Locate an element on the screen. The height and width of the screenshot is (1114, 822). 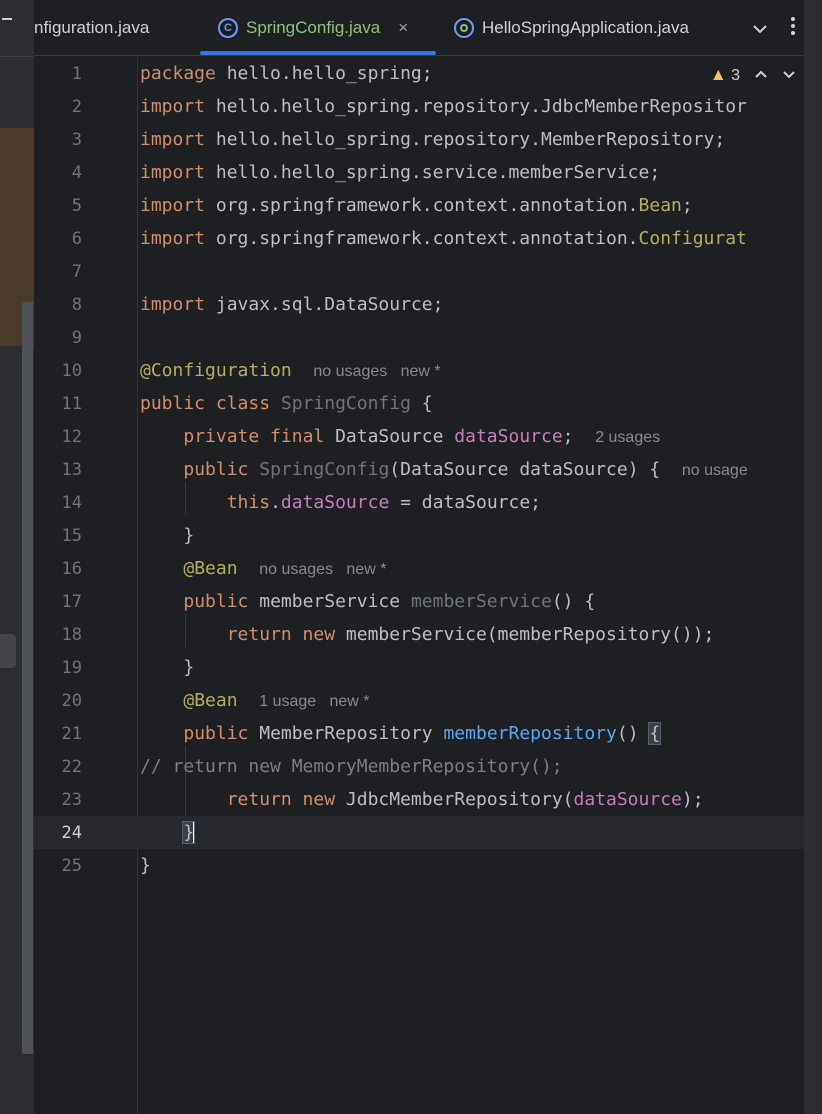
line-number: 8 is located at coordinates (76, 304).